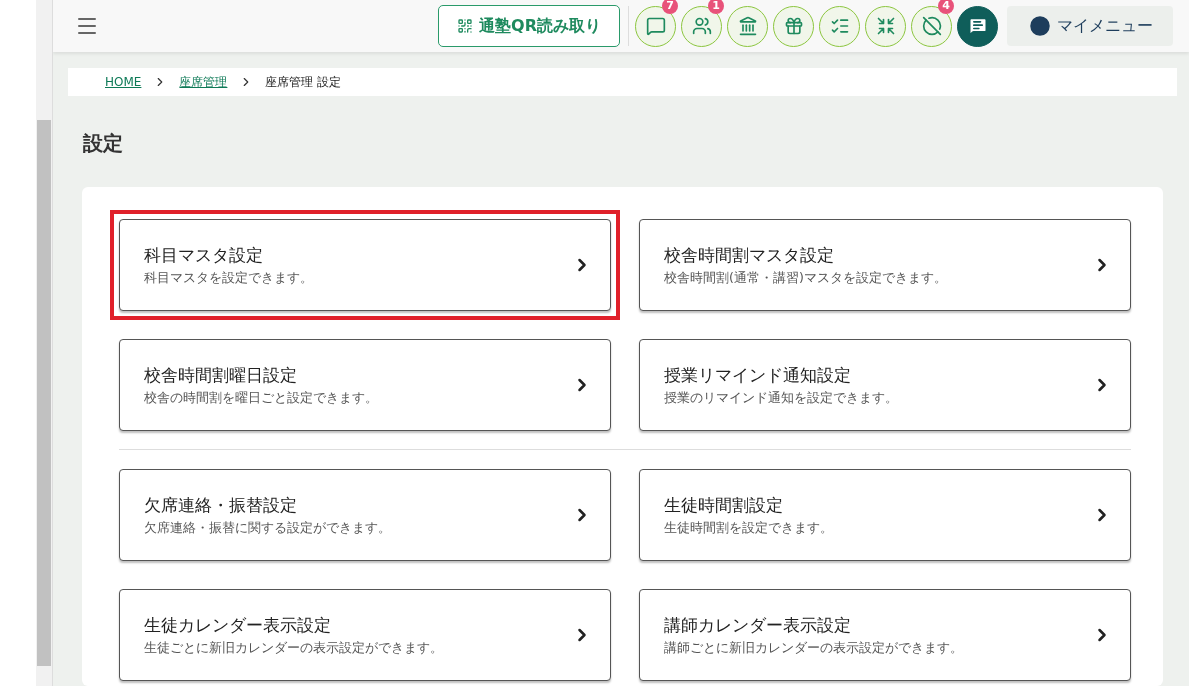 This screenshot has width=1189, height=686. I want to click on breadcrumb-current: 座席管理 設定, so click(303, 82).